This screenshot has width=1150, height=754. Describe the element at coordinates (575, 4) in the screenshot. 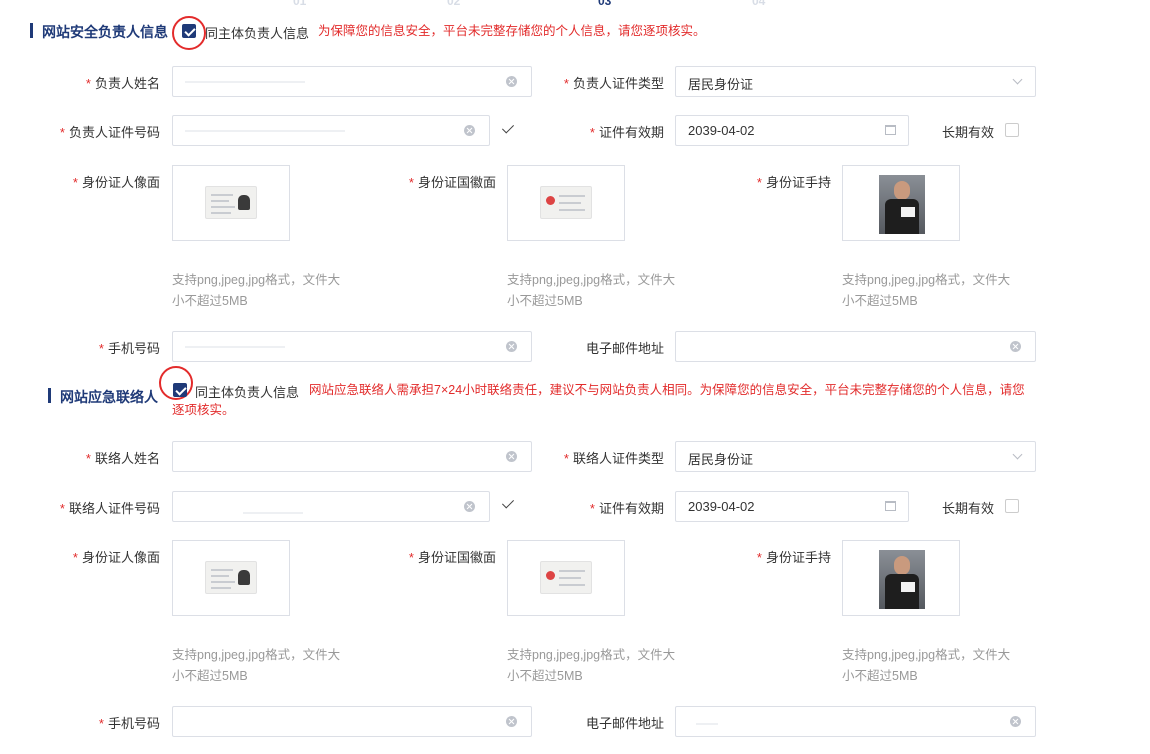

I see `step-indicator: 01 02 03 04` at that location.